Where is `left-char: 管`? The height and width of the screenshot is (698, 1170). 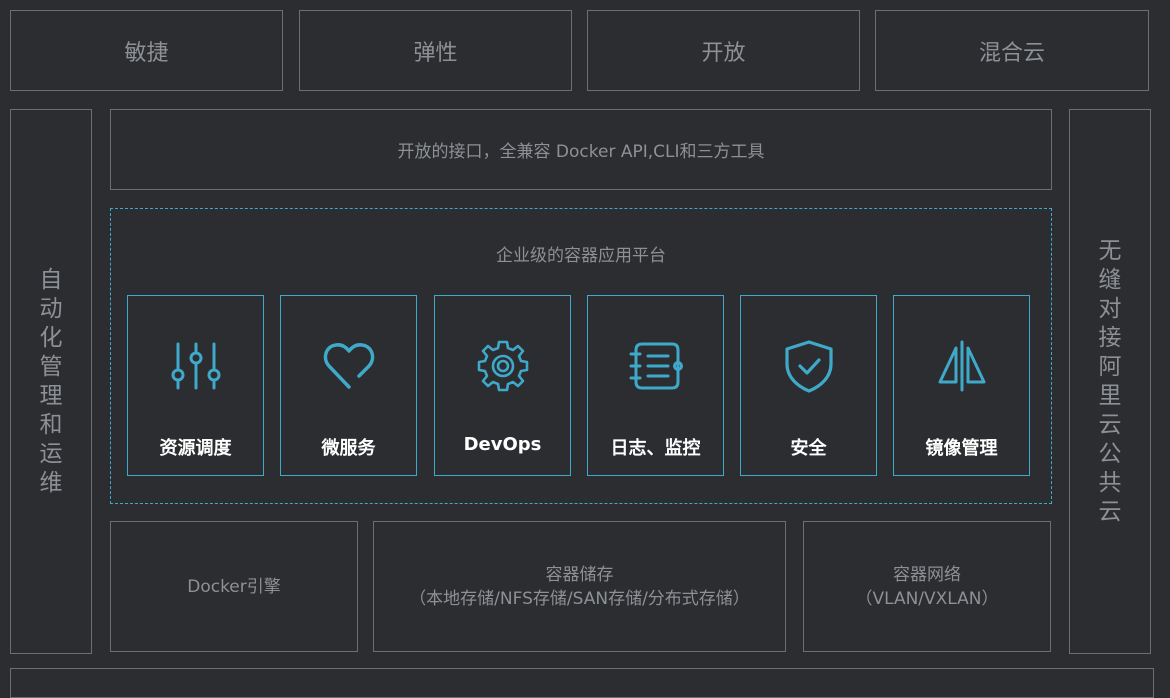 left-char: 管 is located at coordinates (51, 366).